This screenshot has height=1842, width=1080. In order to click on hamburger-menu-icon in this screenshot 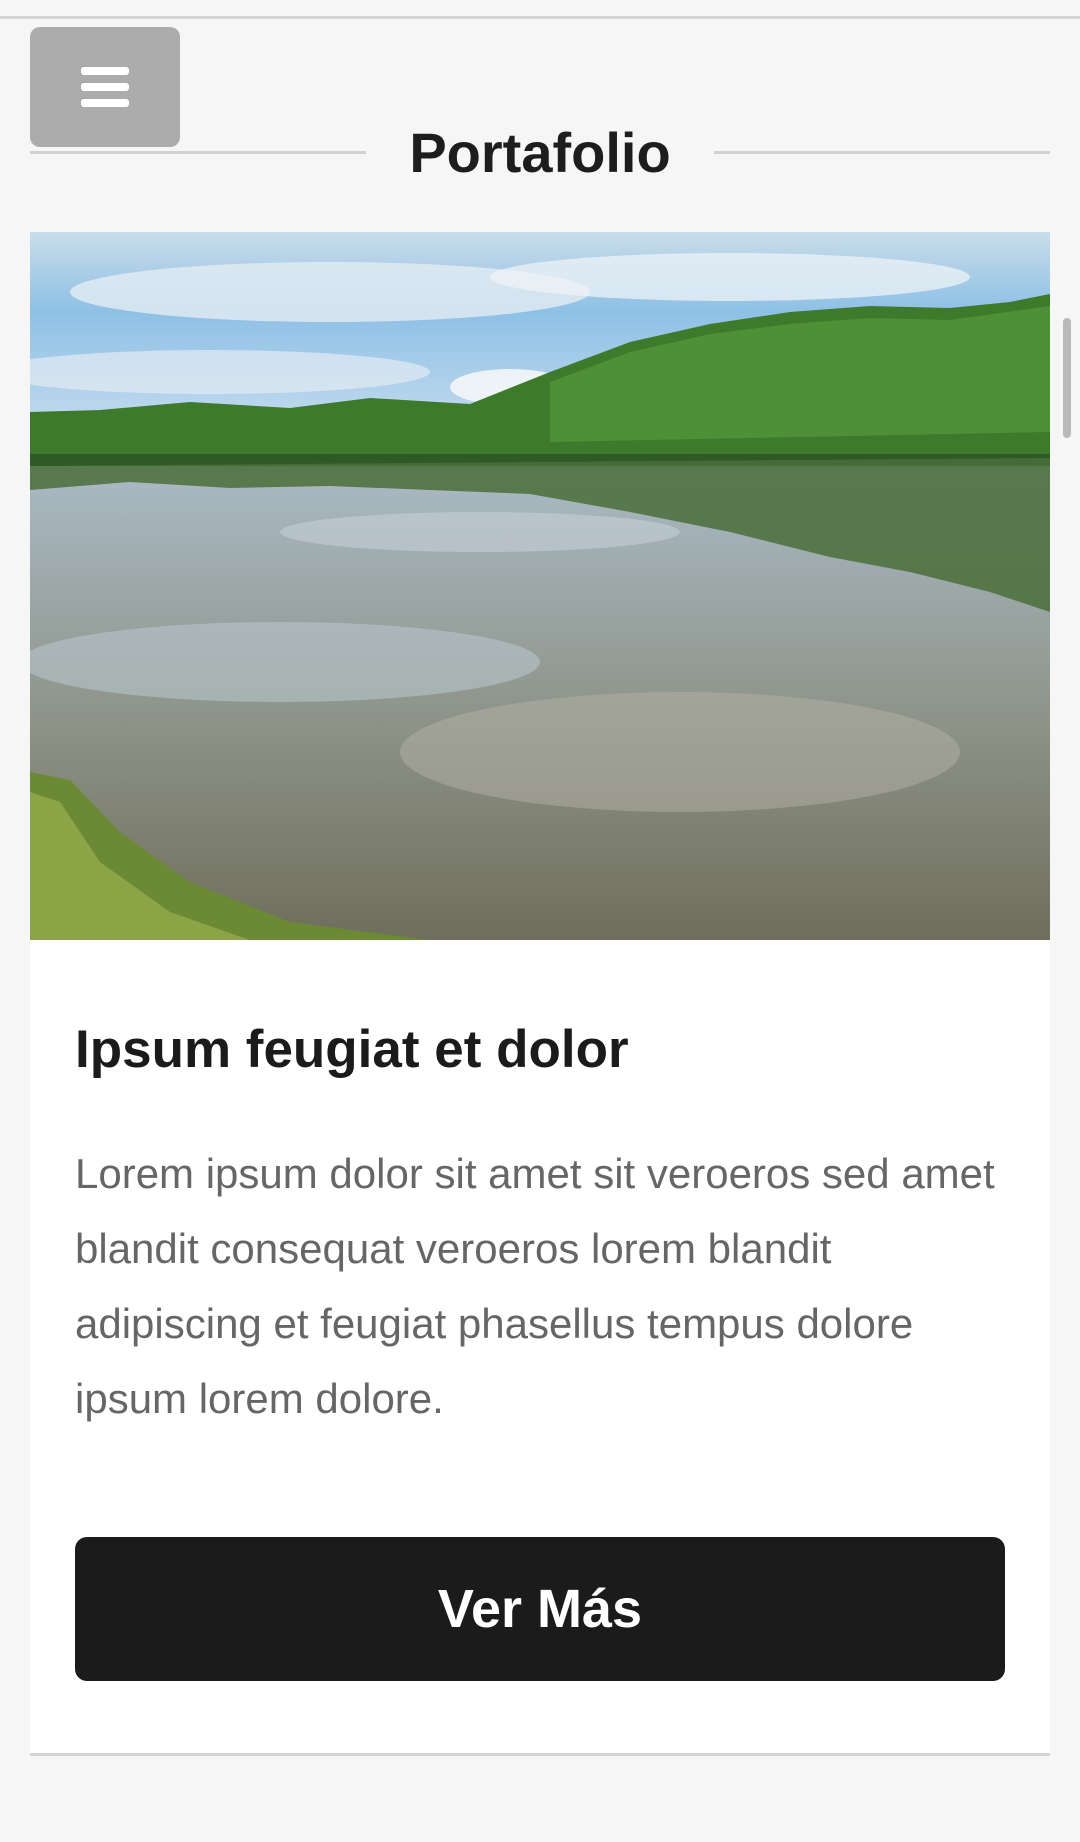, I will do `click(105, 87)`.